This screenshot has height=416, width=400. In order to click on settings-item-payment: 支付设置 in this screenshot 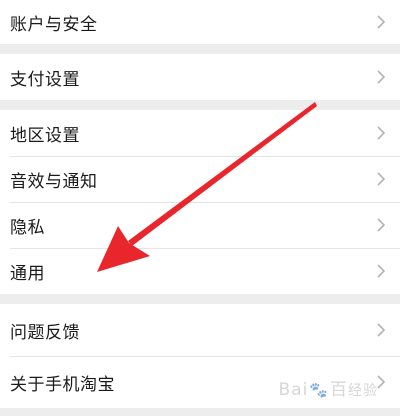, I will do `click(200, 77)`.